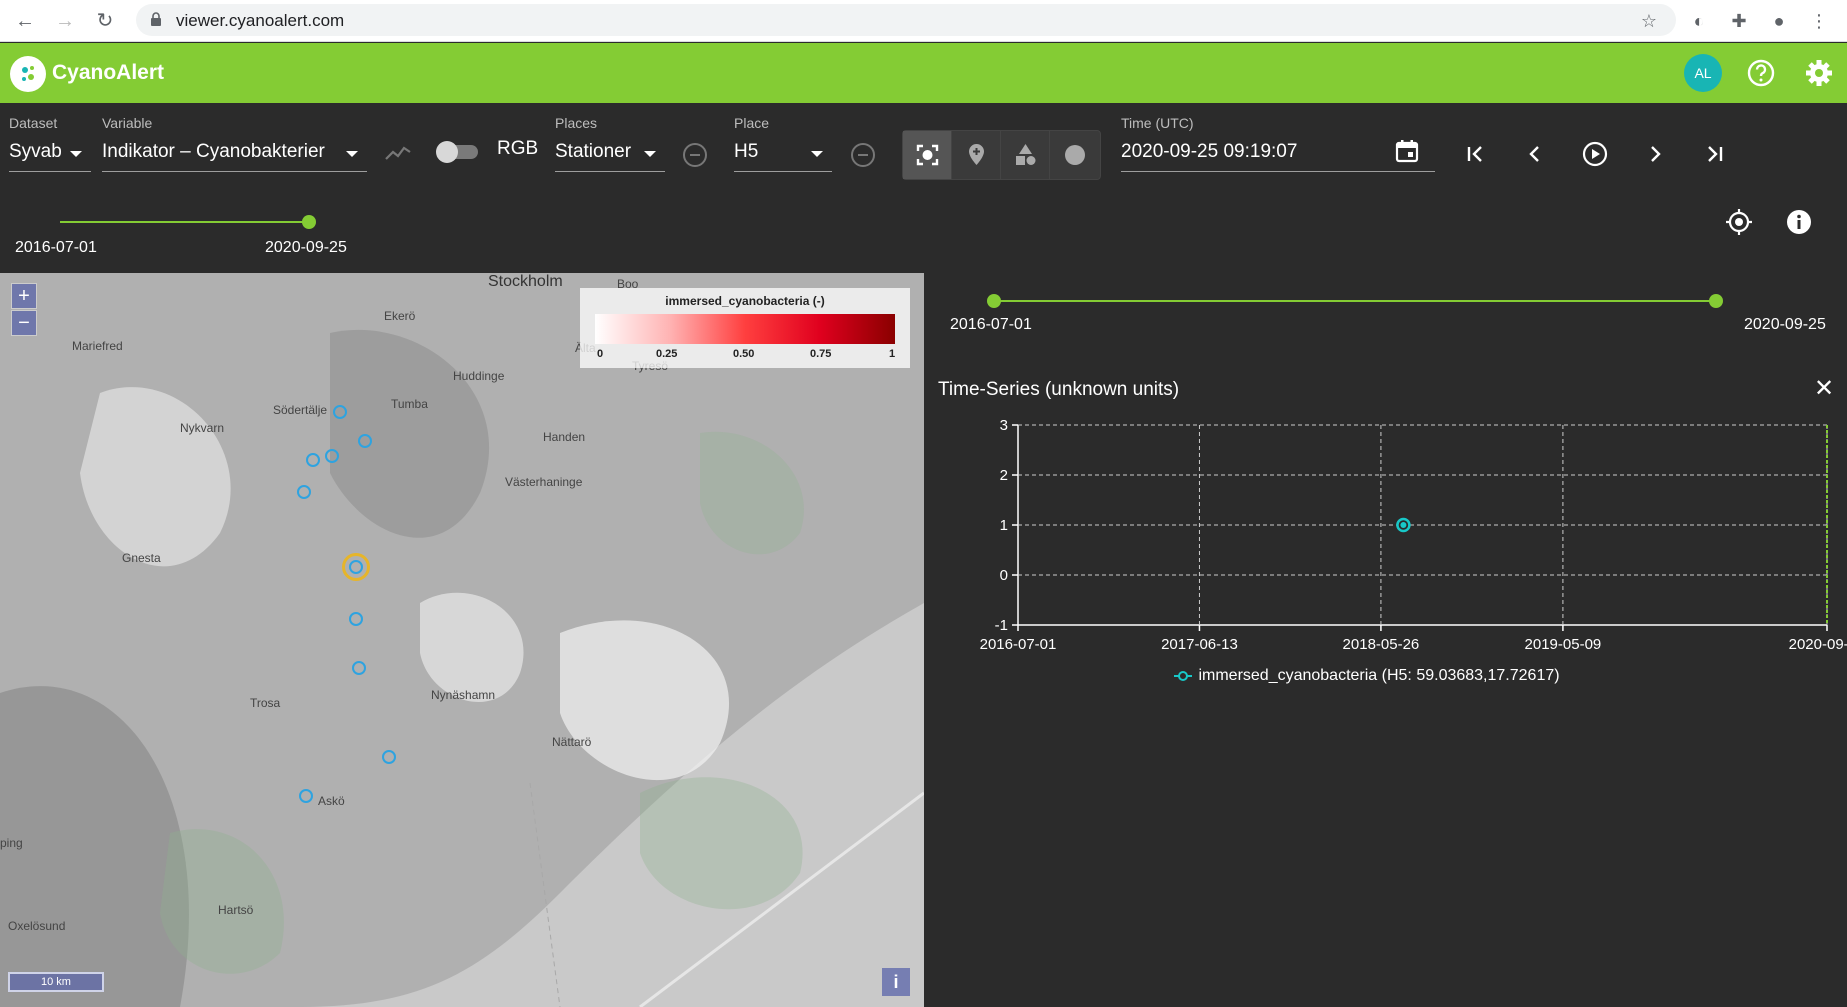  I want to click on lock-icon, so click(156, 19).